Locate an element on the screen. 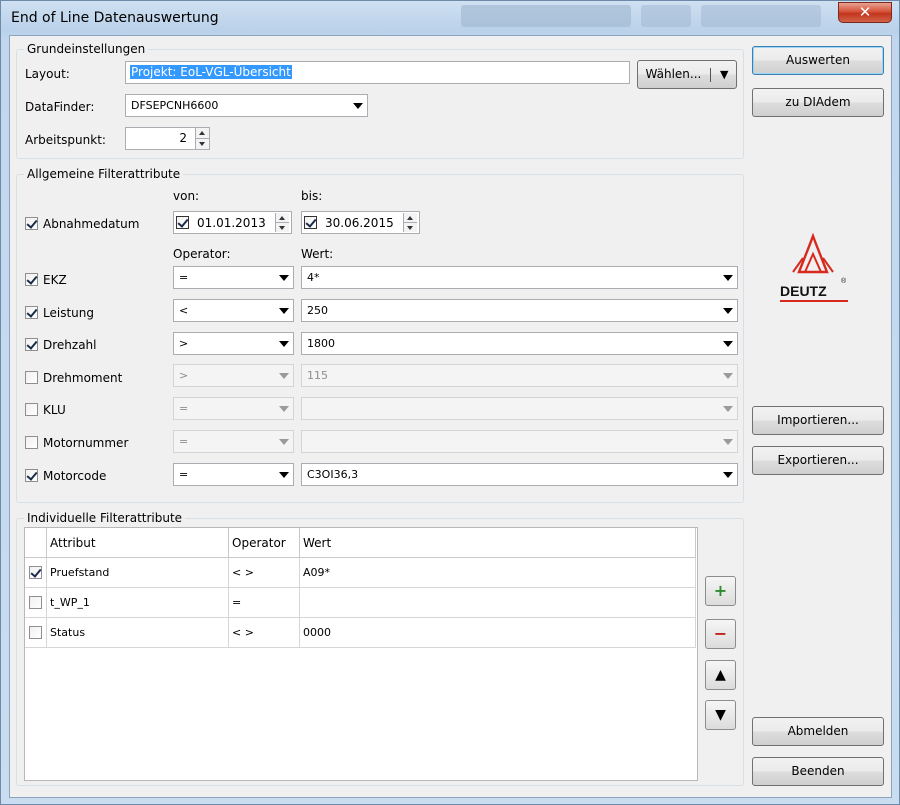 This screenshot has width=900, height=805. layout-label: Layout: is located at coordinates (47, 74).